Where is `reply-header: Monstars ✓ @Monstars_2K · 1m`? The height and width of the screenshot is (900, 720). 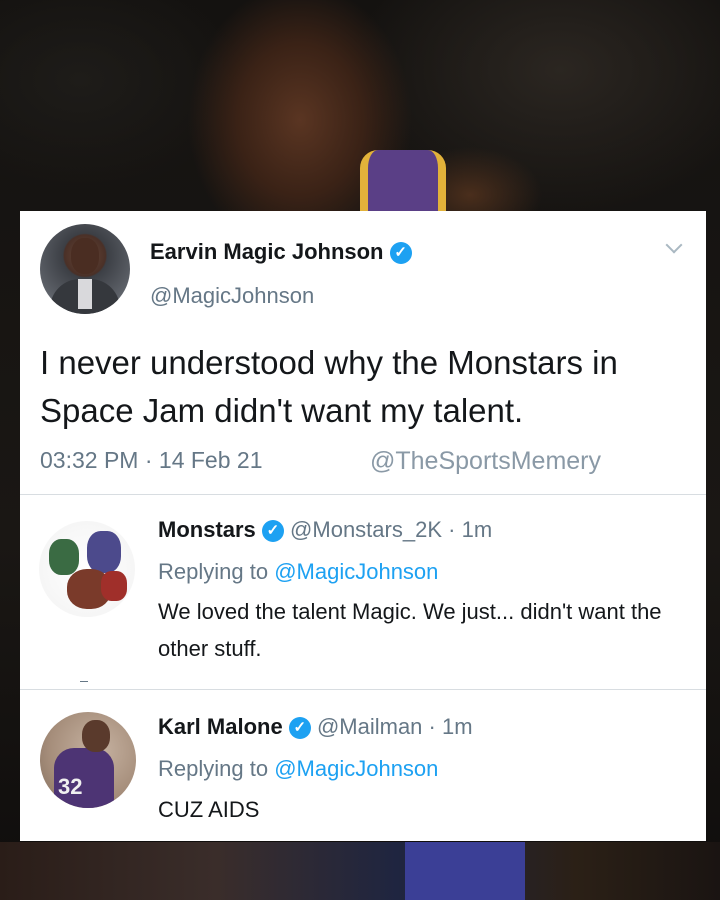 reply-header: Monstars ✓ @Monstars_2K · 1m is located at coordinates (325, 530).